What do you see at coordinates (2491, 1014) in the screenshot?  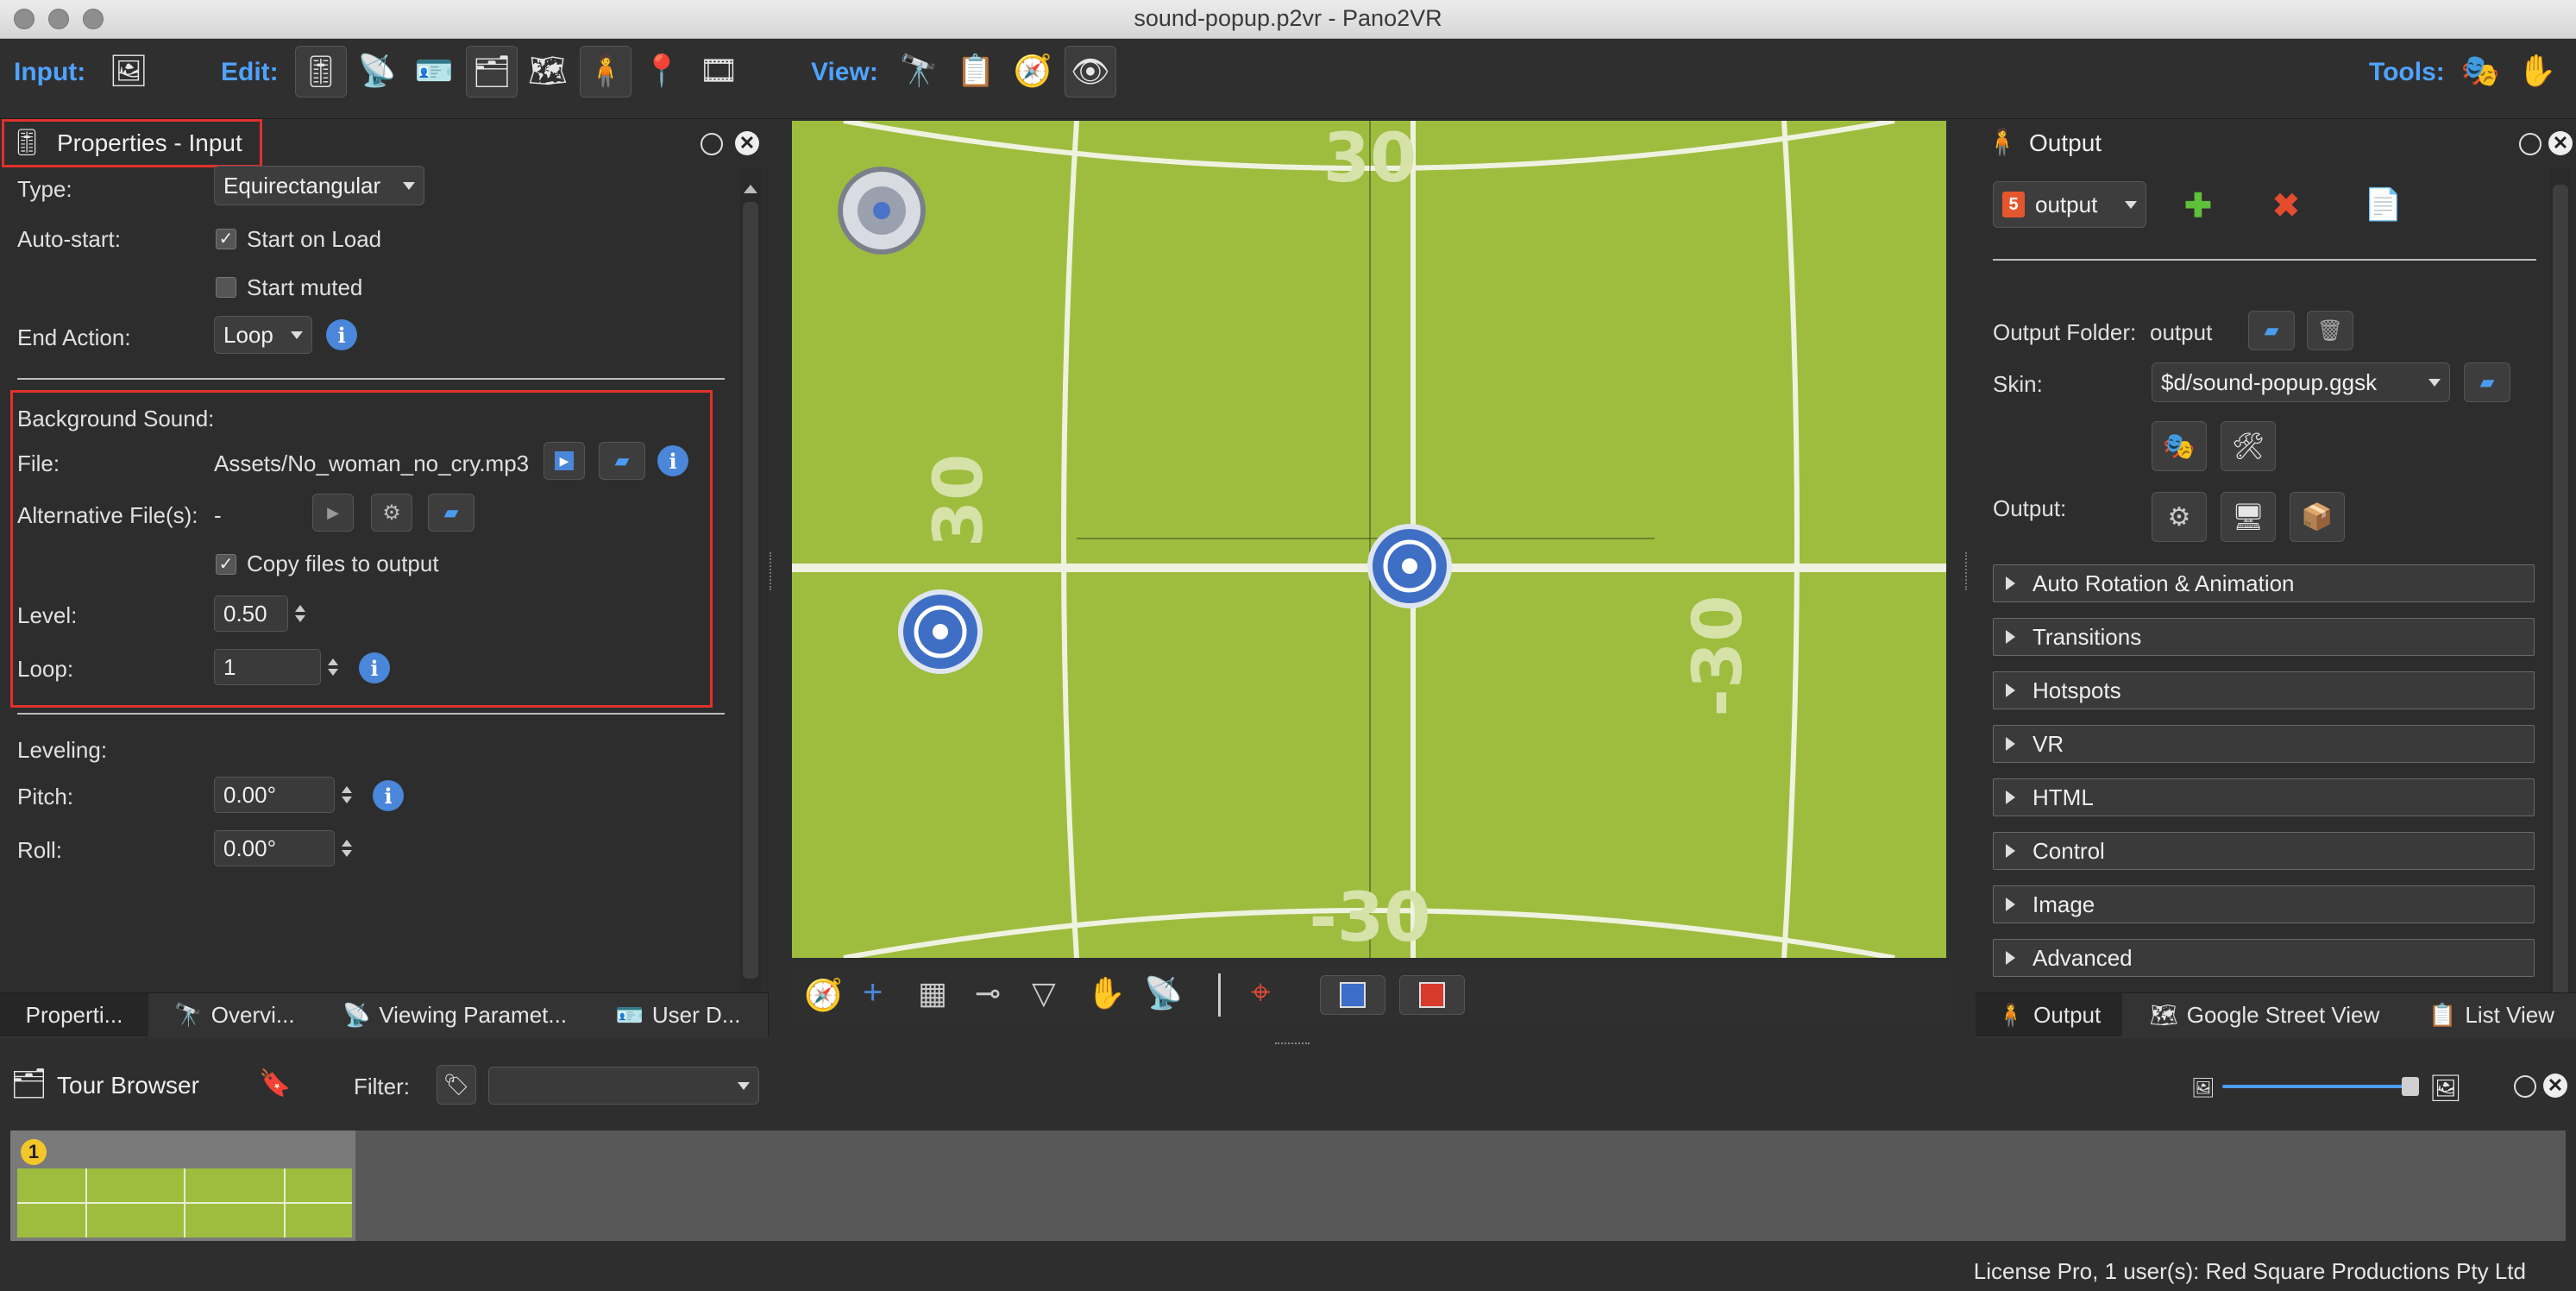 I see `tab-list-view: 📋 List View` at bounding box center [2491, 1014].